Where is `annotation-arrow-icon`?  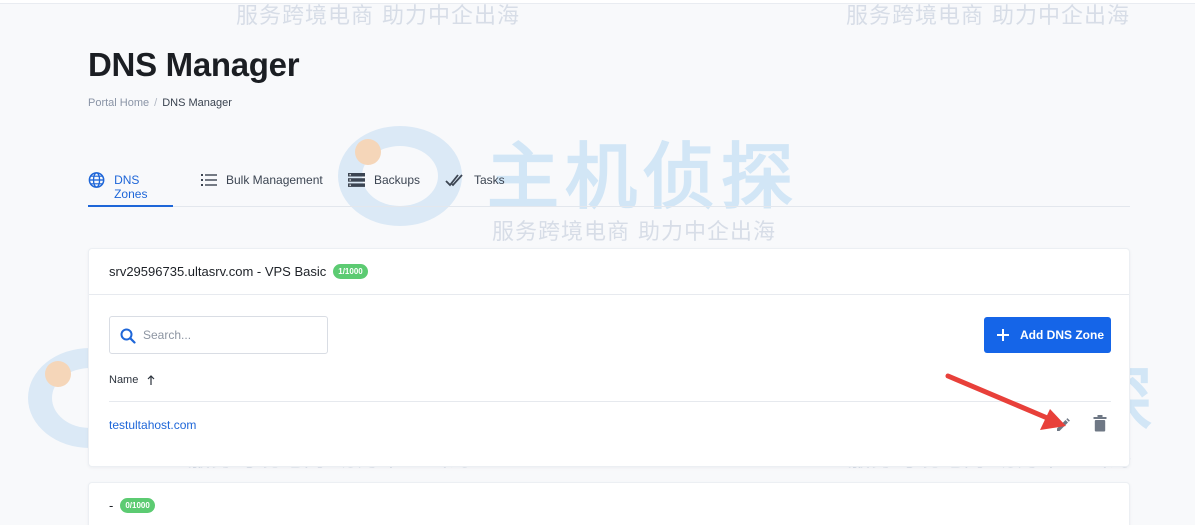
annotation-arrow-icon is located at coordinates (1005, 401).